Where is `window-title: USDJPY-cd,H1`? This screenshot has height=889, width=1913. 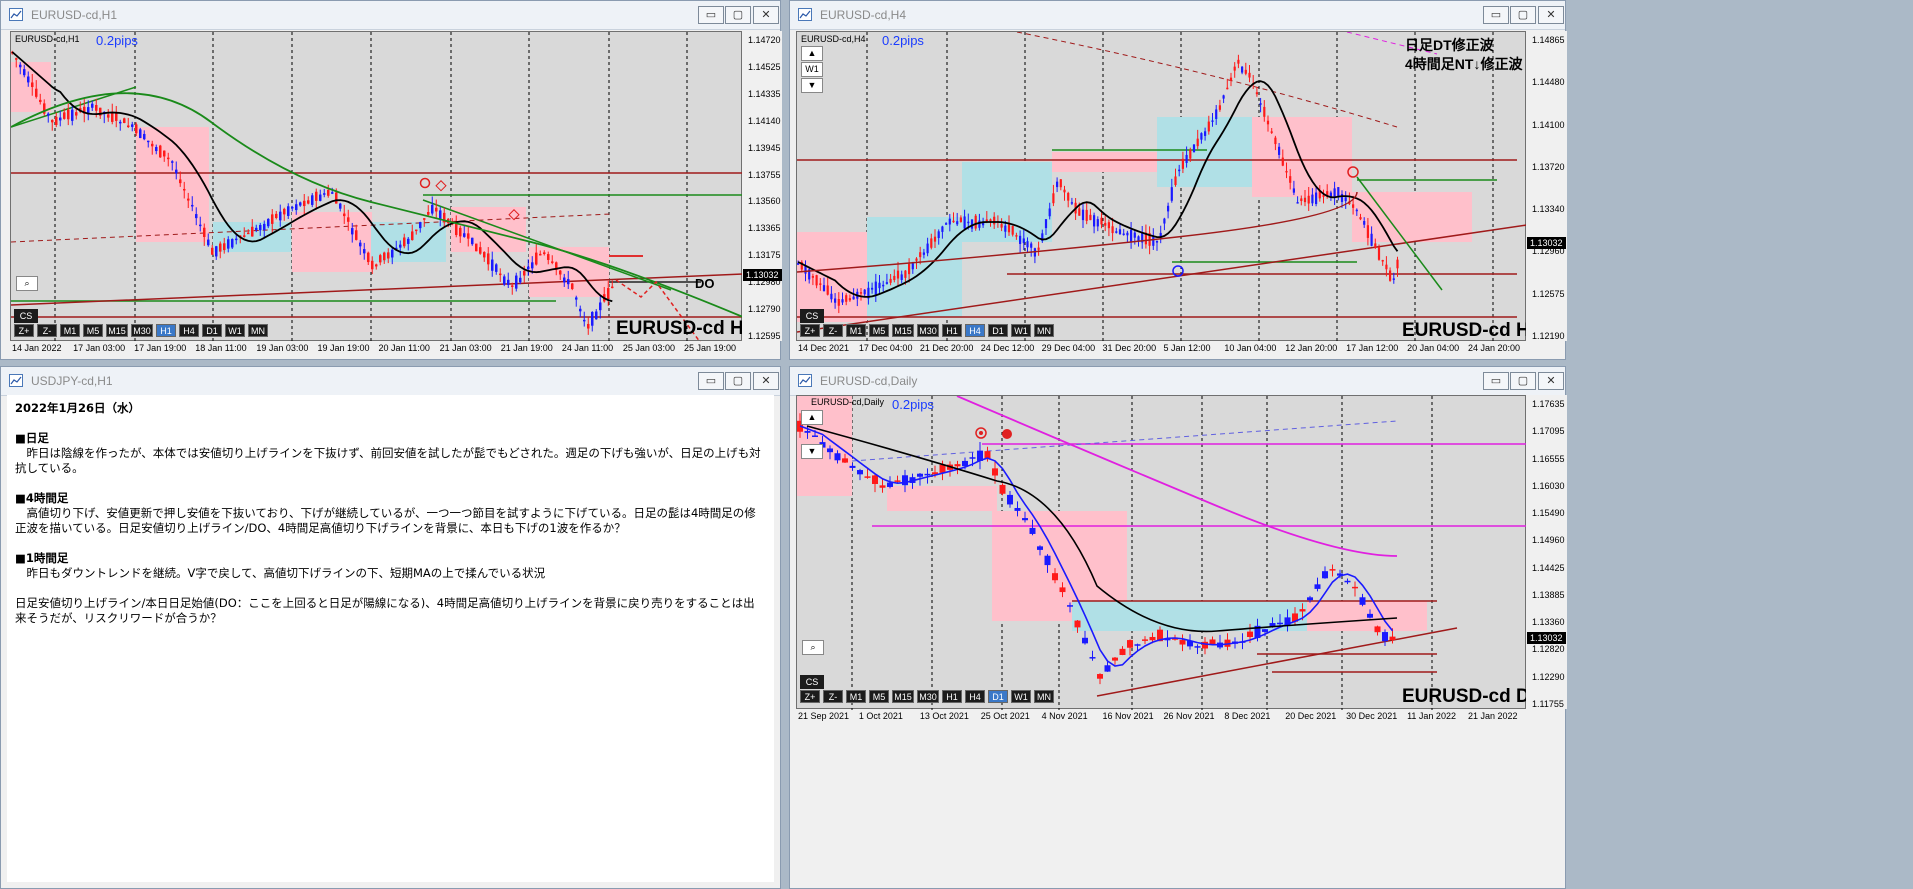 window-title: USDJPY-cd,H1 is located at coordinates (72, 381).